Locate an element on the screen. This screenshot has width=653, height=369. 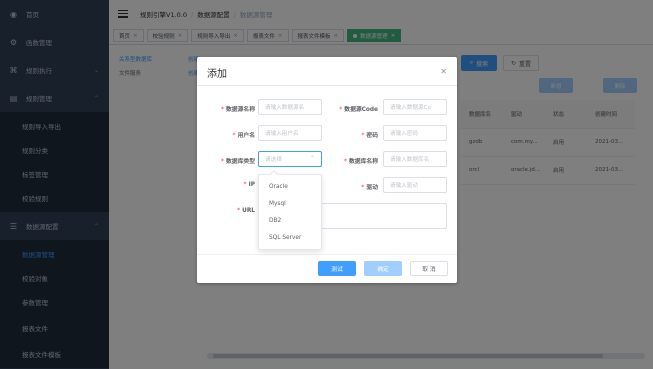
close-icon: ✕ is located at coordinates (443, 71).